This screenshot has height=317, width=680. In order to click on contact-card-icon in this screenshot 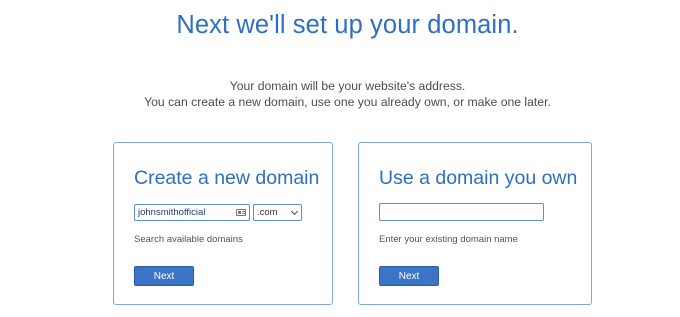, I will do `click(241, 212)`.